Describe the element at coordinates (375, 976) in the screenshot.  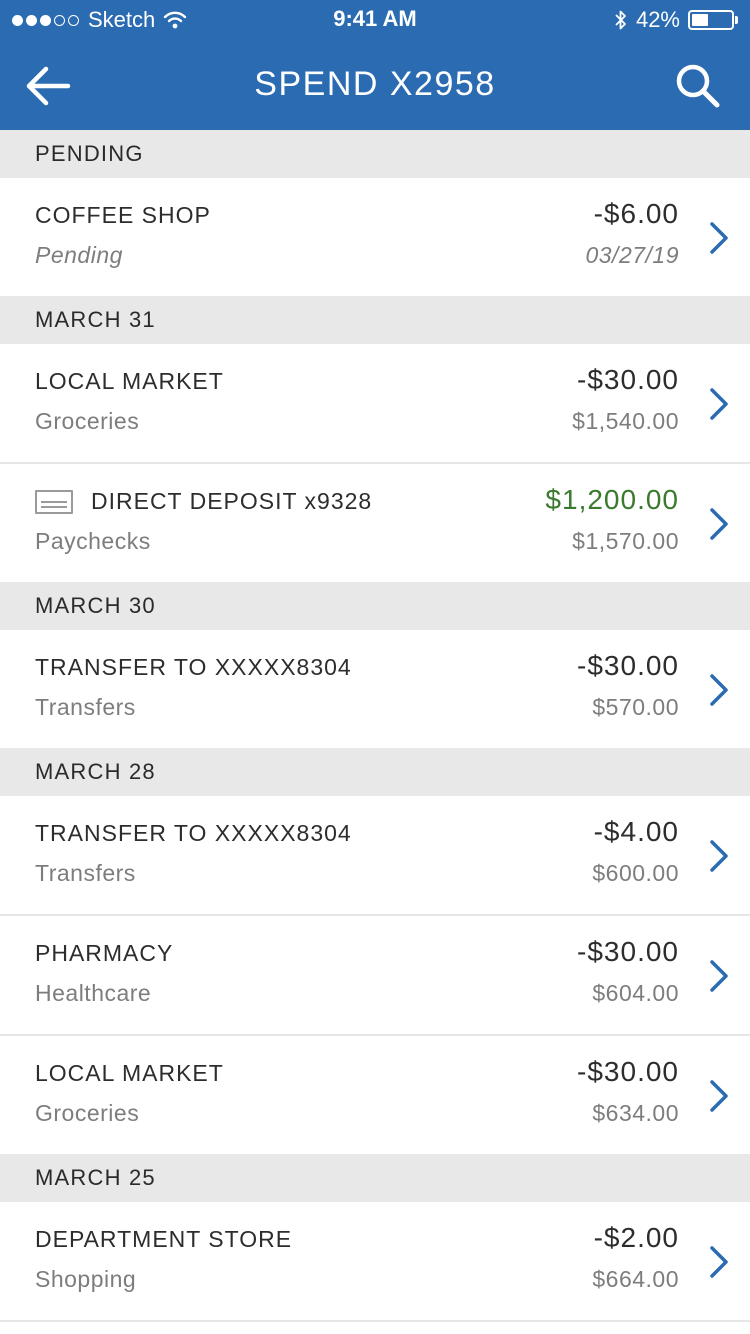
I see `transaction-row: PHARMACY Healthcare -$30.00 $604.00` at that location.